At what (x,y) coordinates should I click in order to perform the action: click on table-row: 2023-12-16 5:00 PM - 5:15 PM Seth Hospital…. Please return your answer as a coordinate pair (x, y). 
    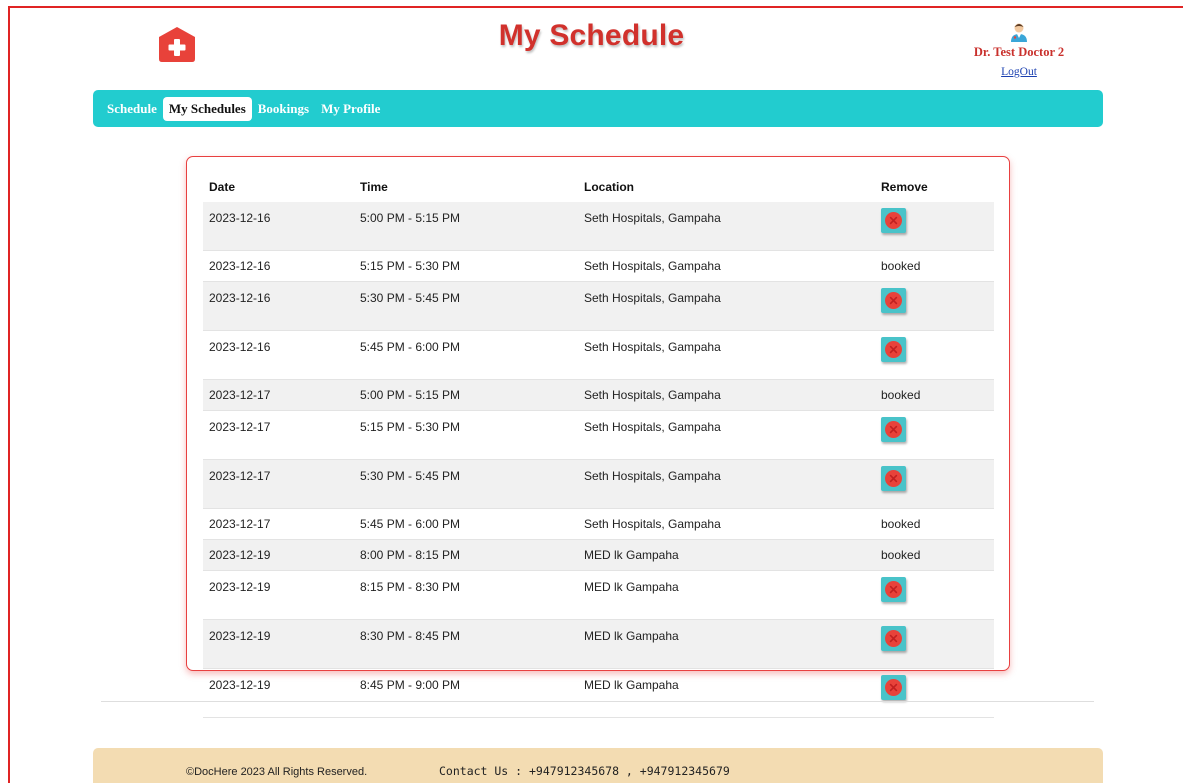
    Looking at the image, I should click on (598, 226).